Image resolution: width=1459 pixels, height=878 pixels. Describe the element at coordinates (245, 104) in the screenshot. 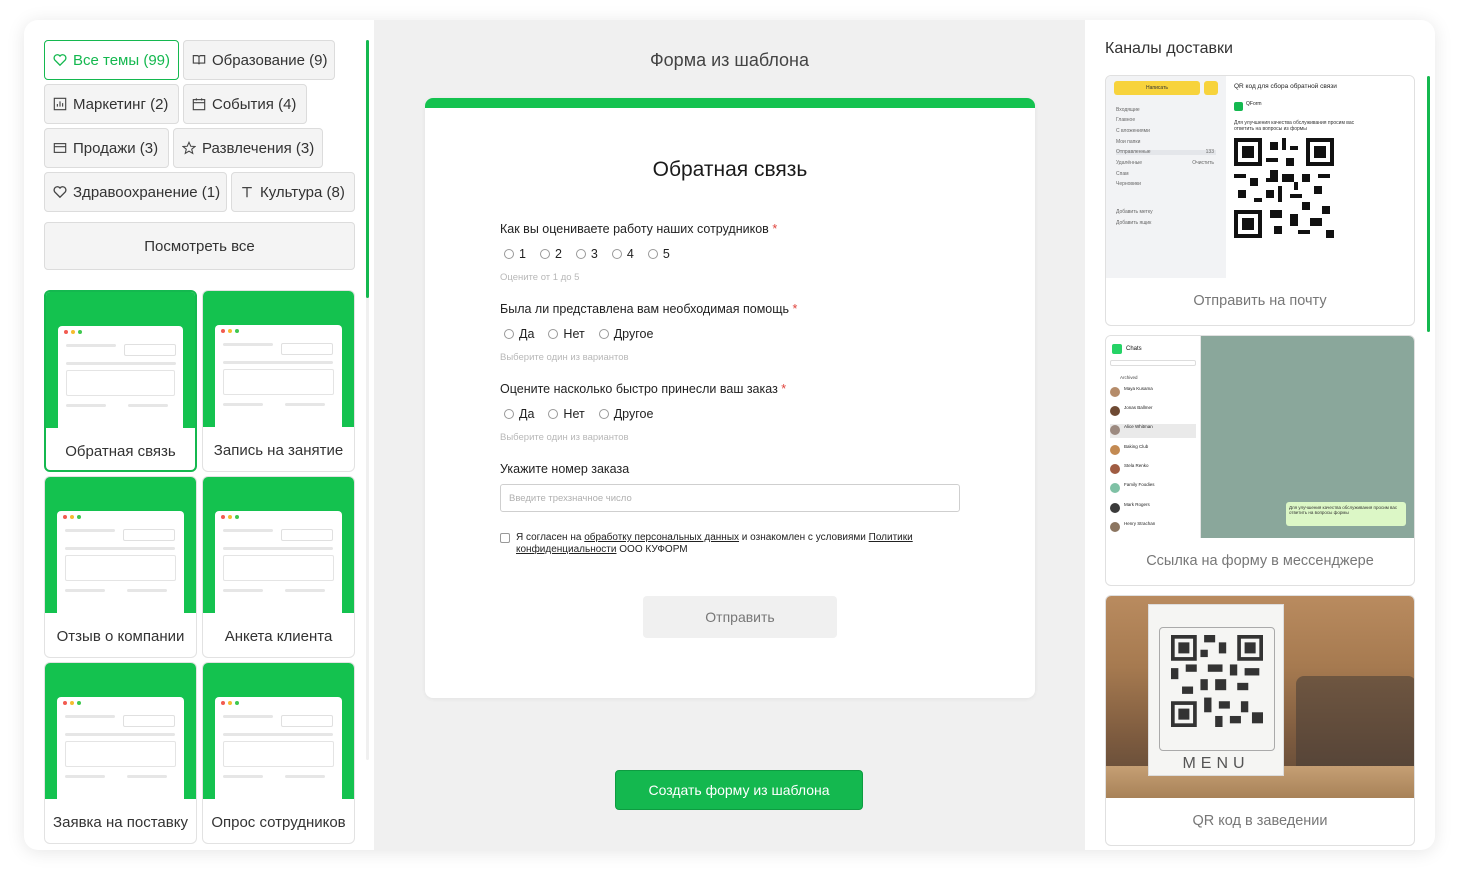

I see `chip-events: События (4)` at that location.